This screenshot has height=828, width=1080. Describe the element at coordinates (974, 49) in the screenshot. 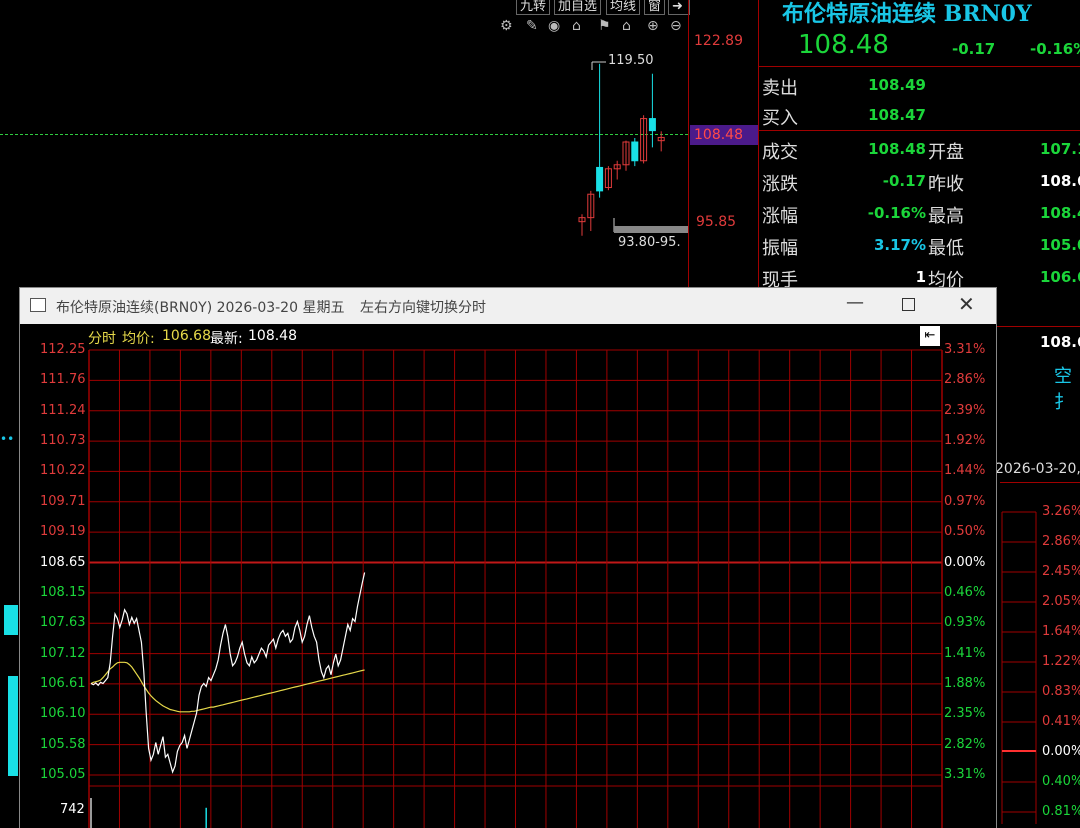

I see `quote-change: -0.17` at that location.